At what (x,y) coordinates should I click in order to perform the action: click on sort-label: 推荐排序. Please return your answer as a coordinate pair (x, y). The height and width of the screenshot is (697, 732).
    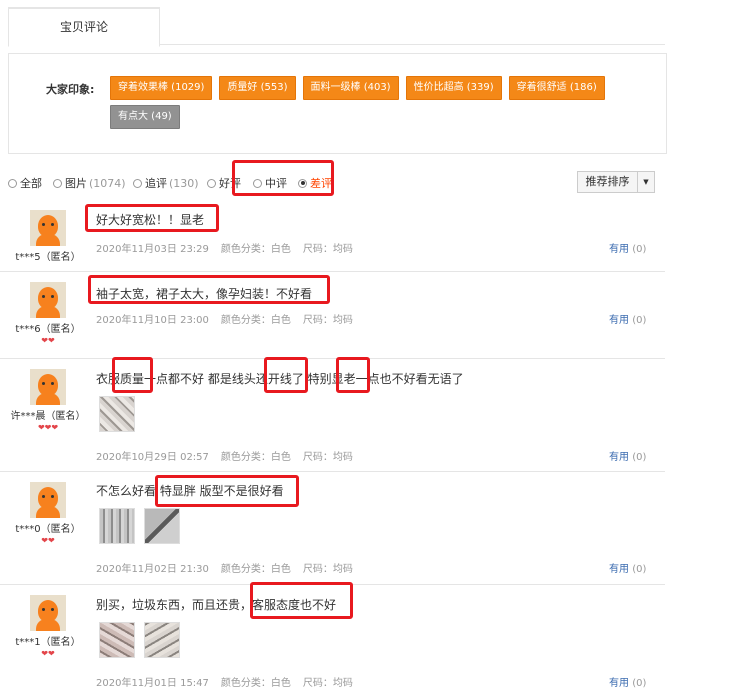
    Looking at the image, I should click on (608, 182).